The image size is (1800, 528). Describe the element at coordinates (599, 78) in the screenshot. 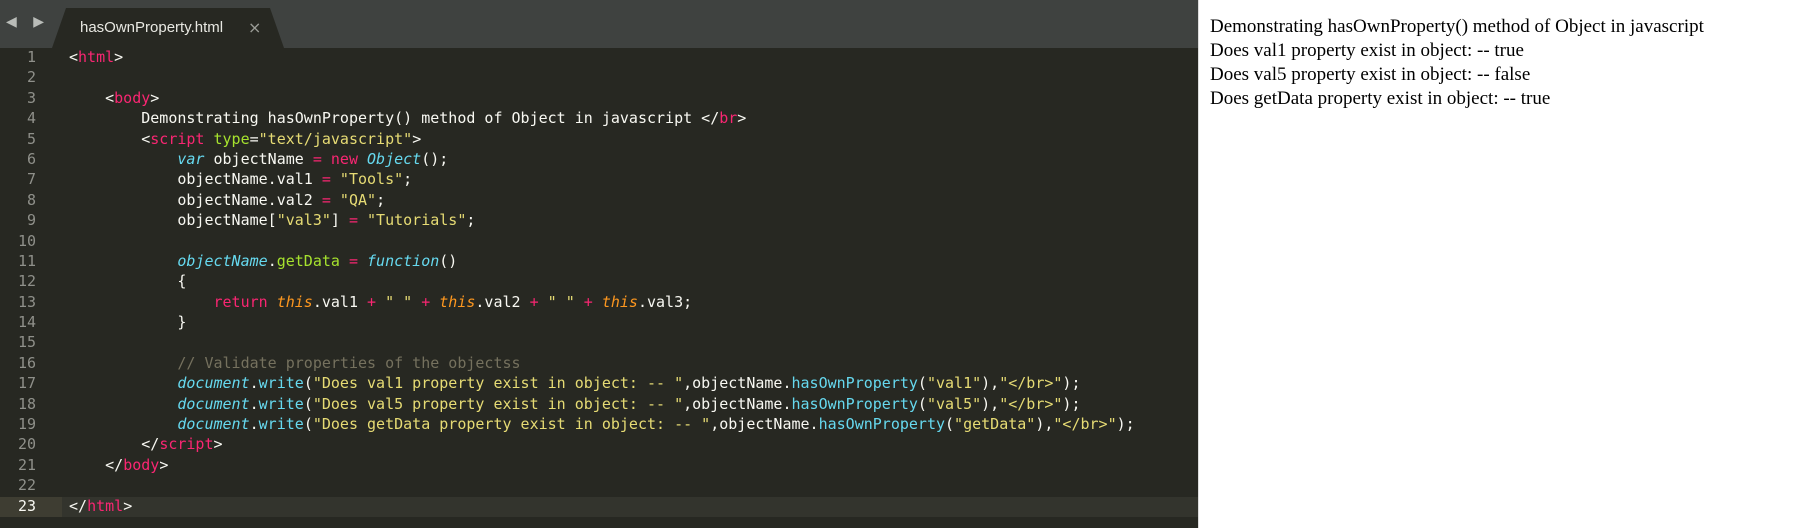

I see `code-line: 2` at that location.